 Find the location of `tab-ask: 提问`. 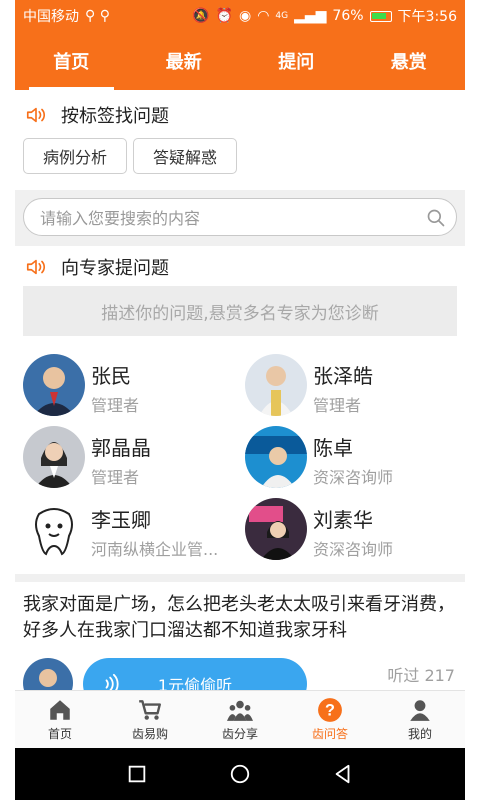

tab-ask: 提问 is located at coordinates (296, 61).